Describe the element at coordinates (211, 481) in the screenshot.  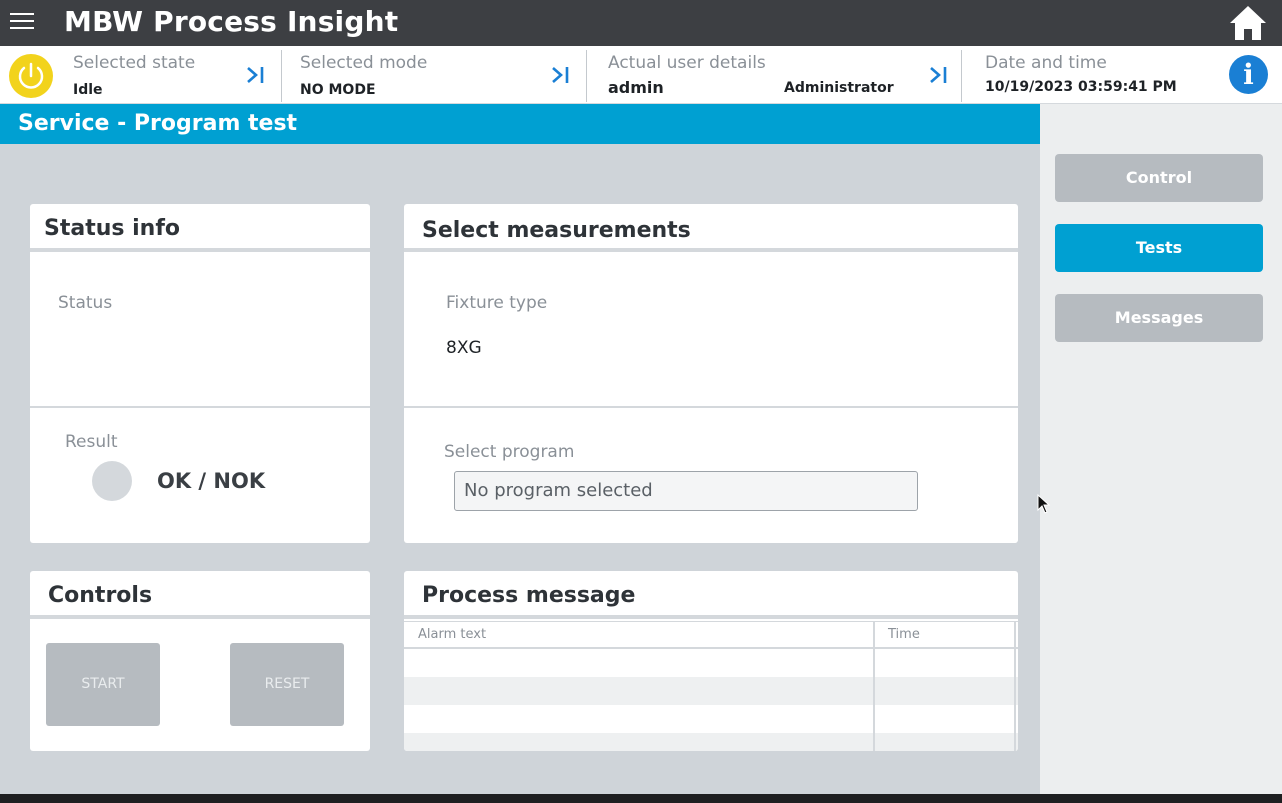
I see `result-text: OK / NOK` at that location.